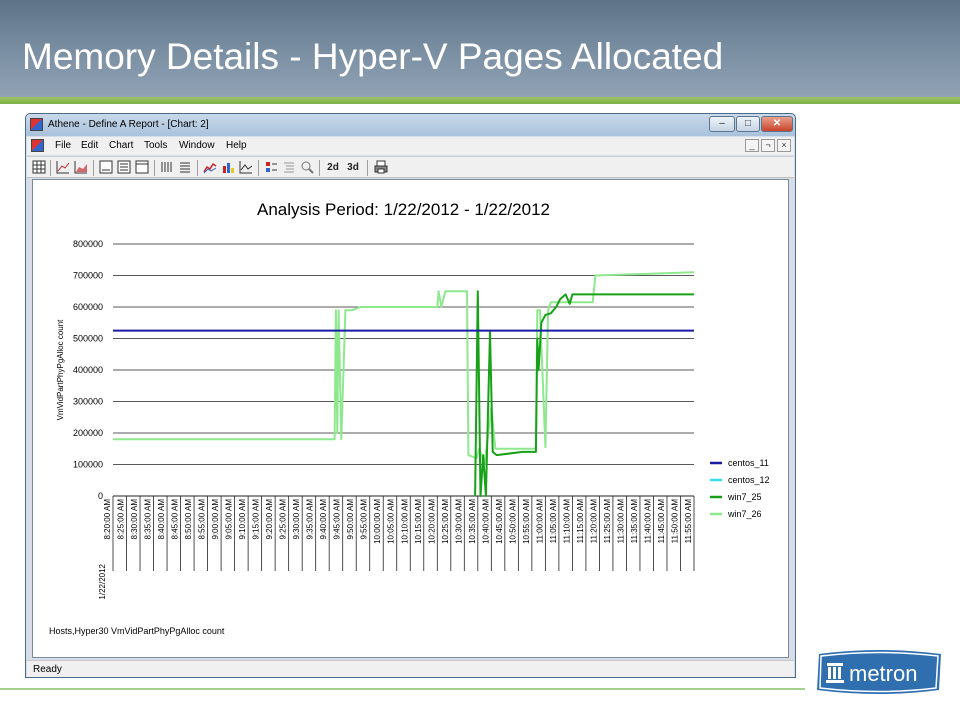  I want to click on x-tick-label: 11:10:00 AM, so click(566, 521).